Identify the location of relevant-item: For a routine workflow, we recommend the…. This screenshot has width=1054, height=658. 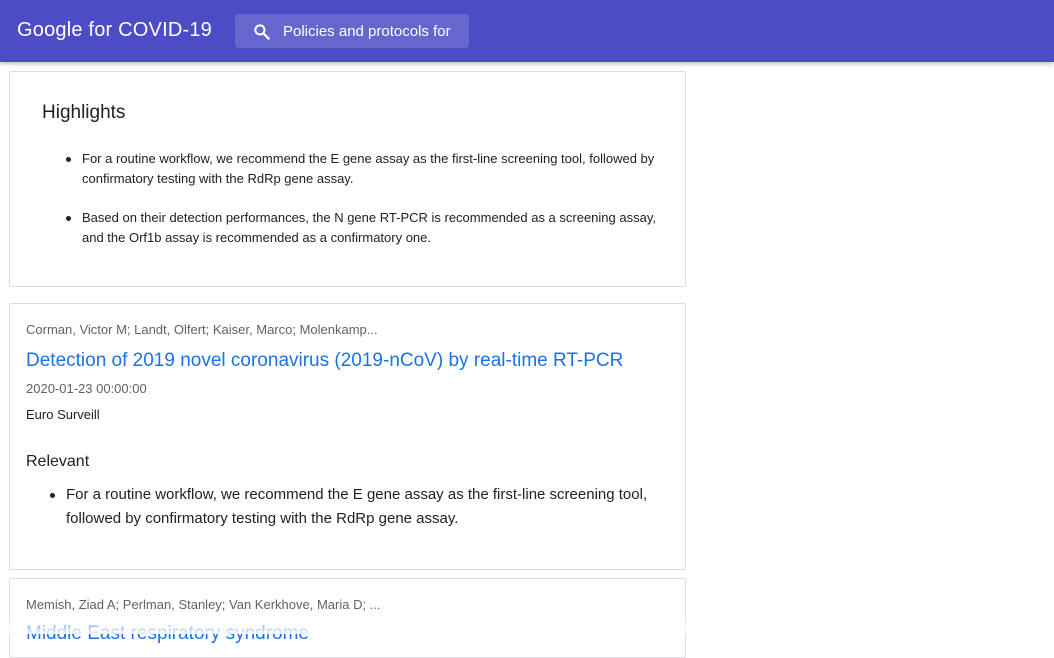
(363, 507).